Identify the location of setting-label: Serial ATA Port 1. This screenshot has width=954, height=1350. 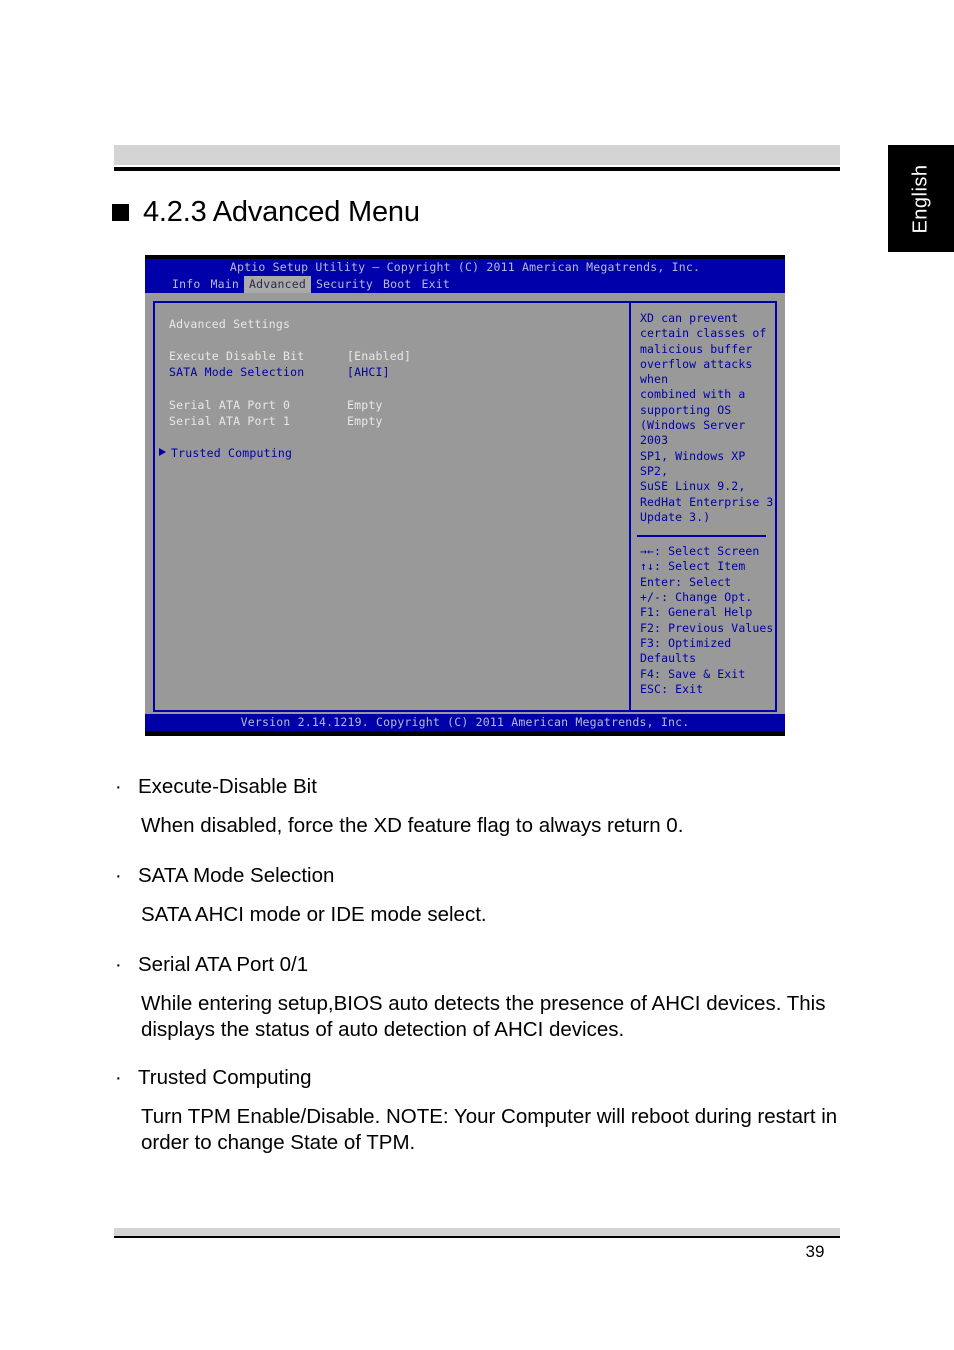
(230, 420).